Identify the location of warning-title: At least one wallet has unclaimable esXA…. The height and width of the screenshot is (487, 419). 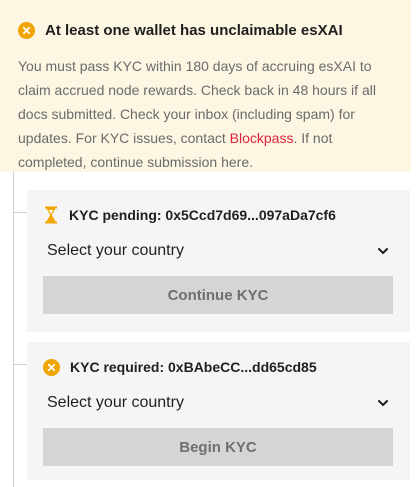
(194, 30).